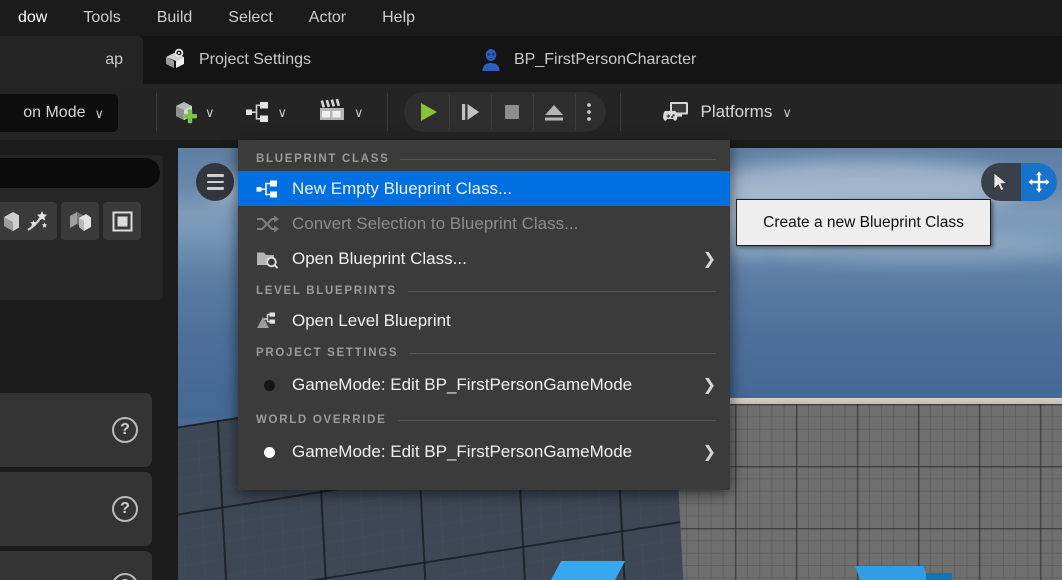 The height and width of the screenshot is (580, 1062). I want to click on eject-button, so click(555, 112).